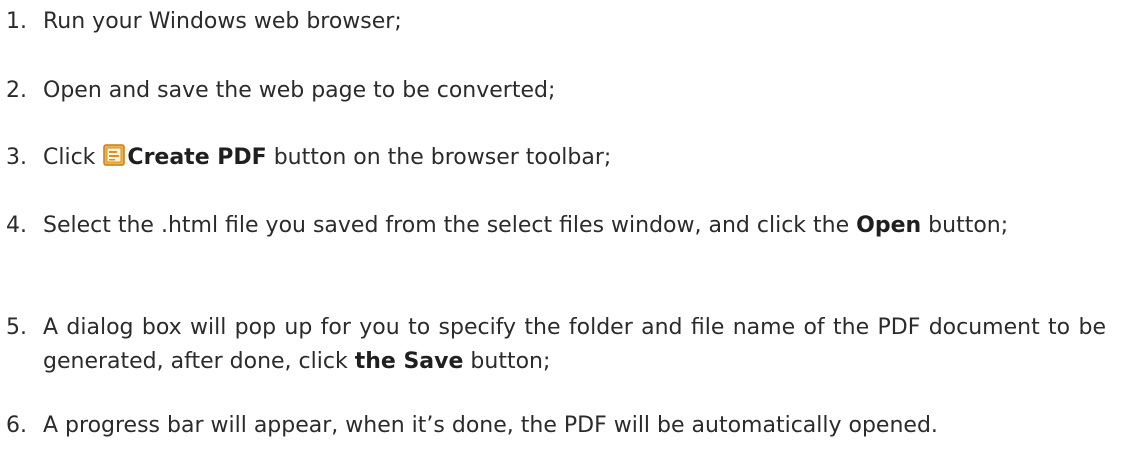  Describe the element at coordinates (16, 21) in the screenshot. I see `step-number: 1.` at that location.